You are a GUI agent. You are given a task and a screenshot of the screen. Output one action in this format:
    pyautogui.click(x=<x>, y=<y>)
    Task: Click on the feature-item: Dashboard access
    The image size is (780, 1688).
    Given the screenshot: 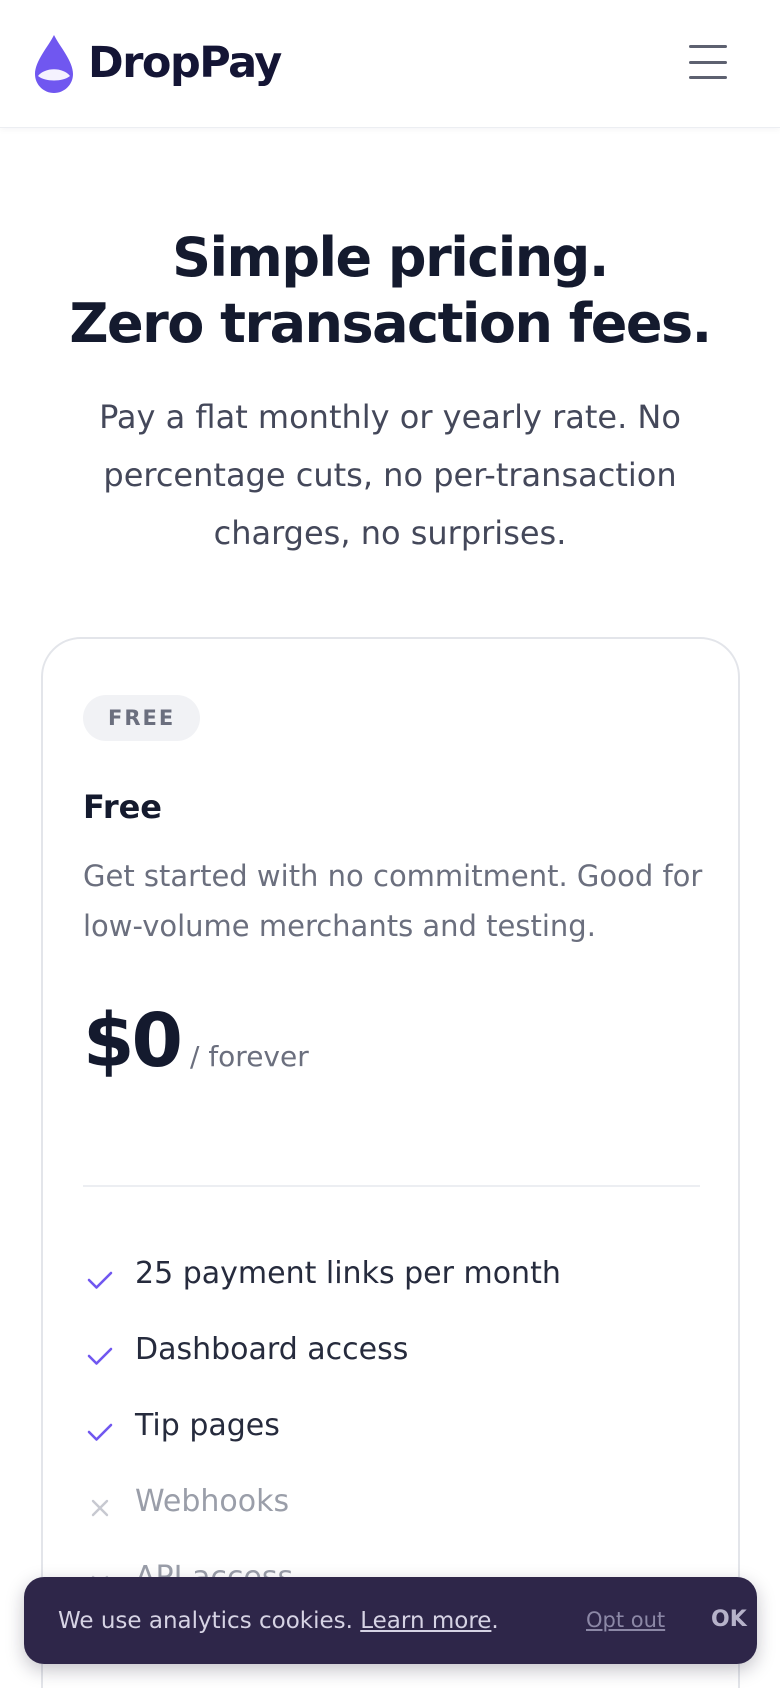 What is the action you would take?
    pyautogui.click(x=393, y=1350)
    